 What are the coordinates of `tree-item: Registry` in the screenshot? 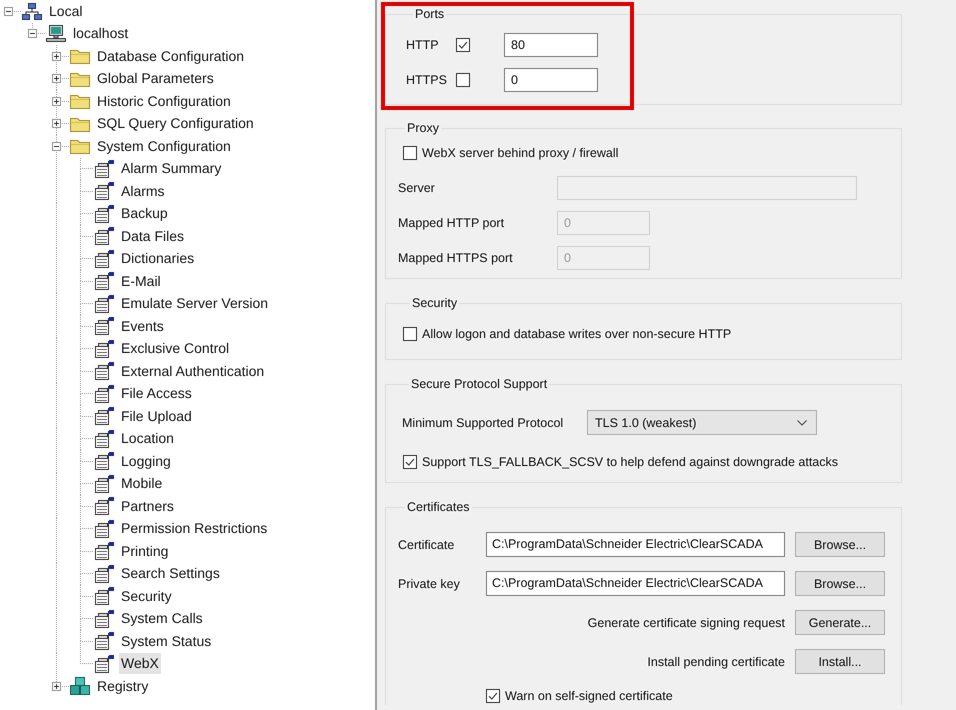 It's located at (122, 686).